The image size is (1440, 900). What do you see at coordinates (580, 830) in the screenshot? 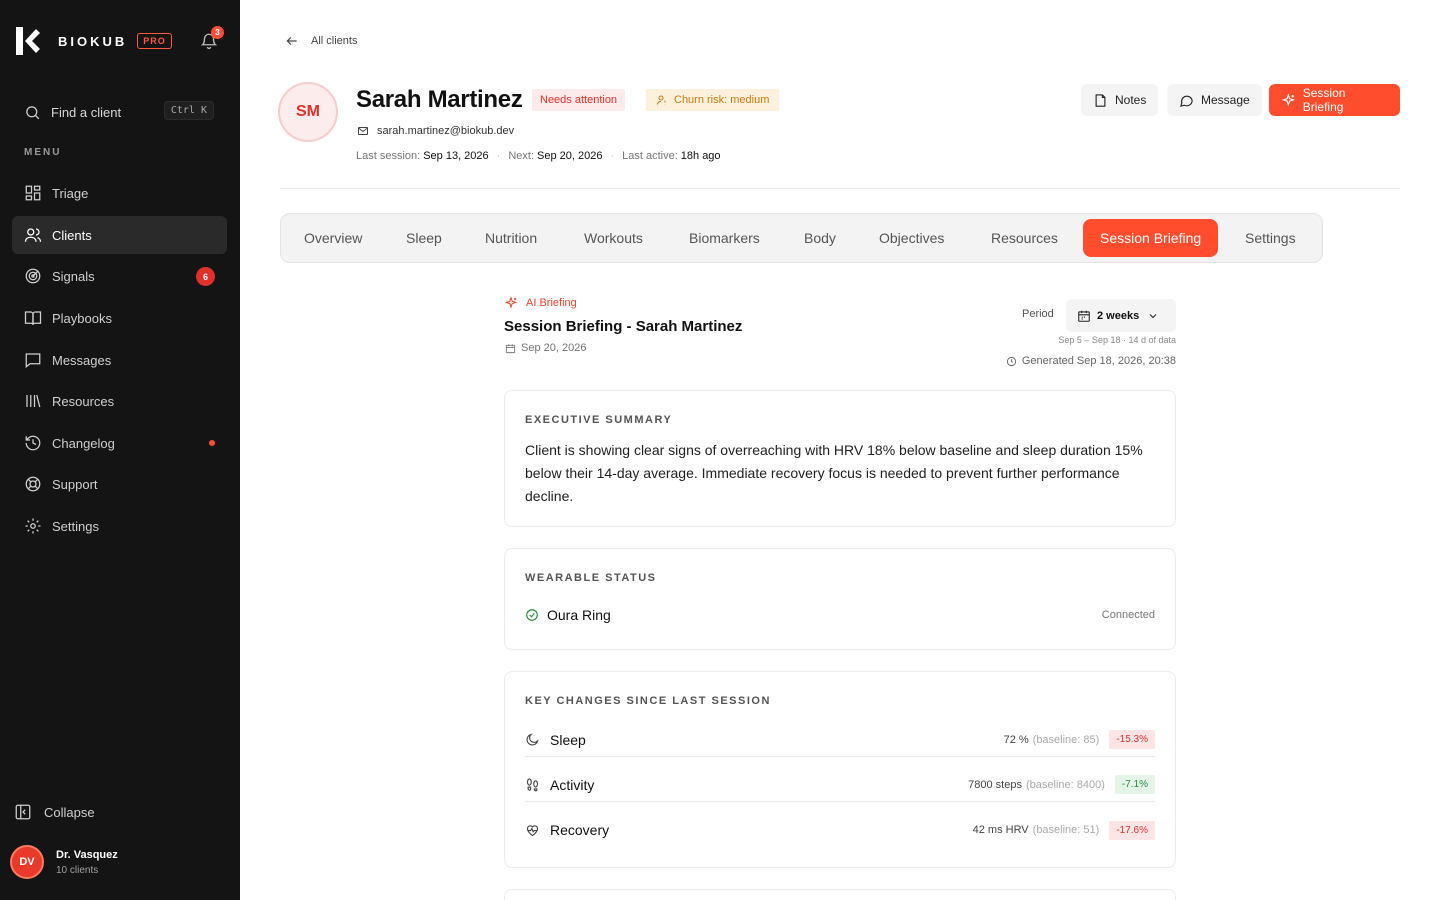
I see `metric-name: Recovery` at bounding box center [580, 830].